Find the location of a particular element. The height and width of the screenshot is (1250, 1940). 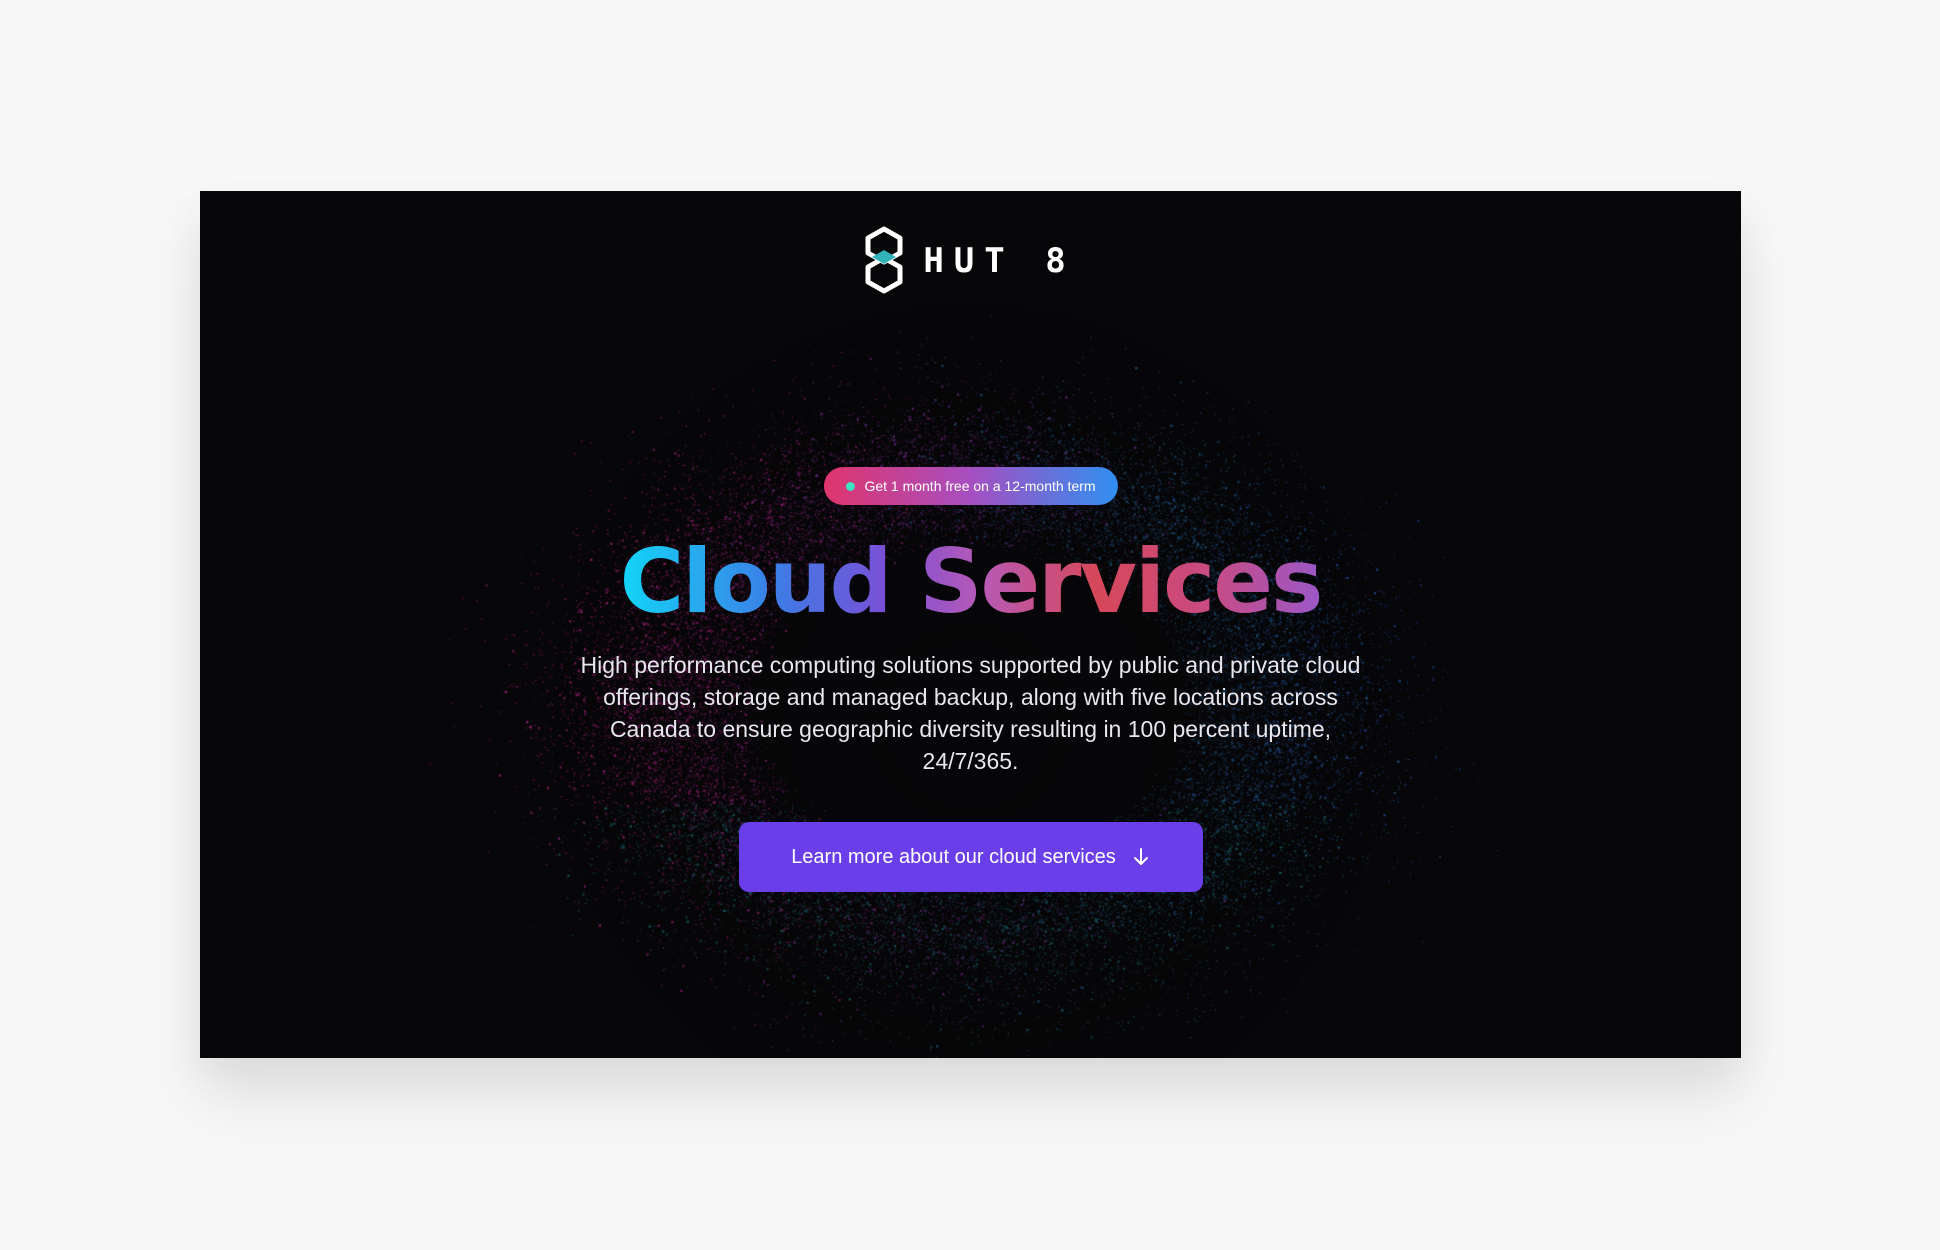

brand-name: HUT 8 is located at coordinates (999, 261).